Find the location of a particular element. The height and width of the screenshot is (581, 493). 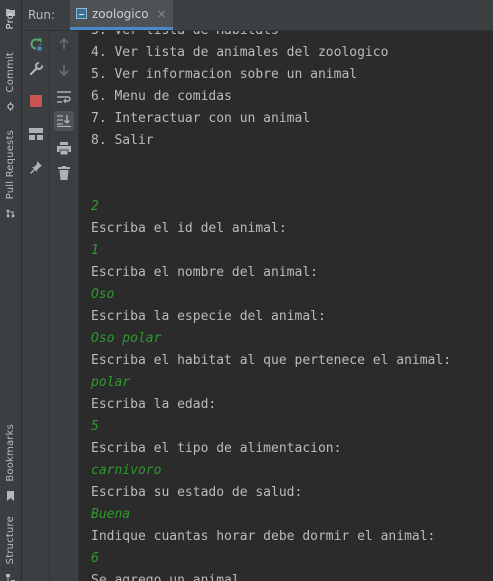

structure-icon is located at coordinates (10, 574).